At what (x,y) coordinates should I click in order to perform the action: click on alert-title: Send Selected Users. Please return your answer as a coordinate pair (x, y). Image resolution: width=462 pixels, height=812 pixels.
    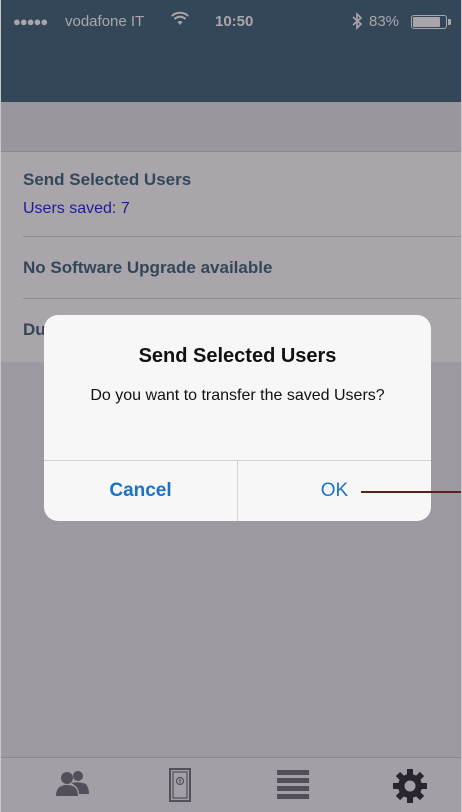
    Looking at the image, I should click on (237, 356).